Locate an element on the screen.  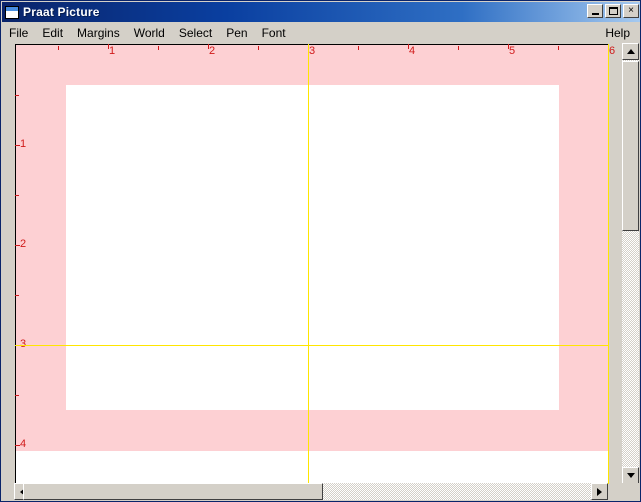
maximize-button is located at coordinates (613, 11).